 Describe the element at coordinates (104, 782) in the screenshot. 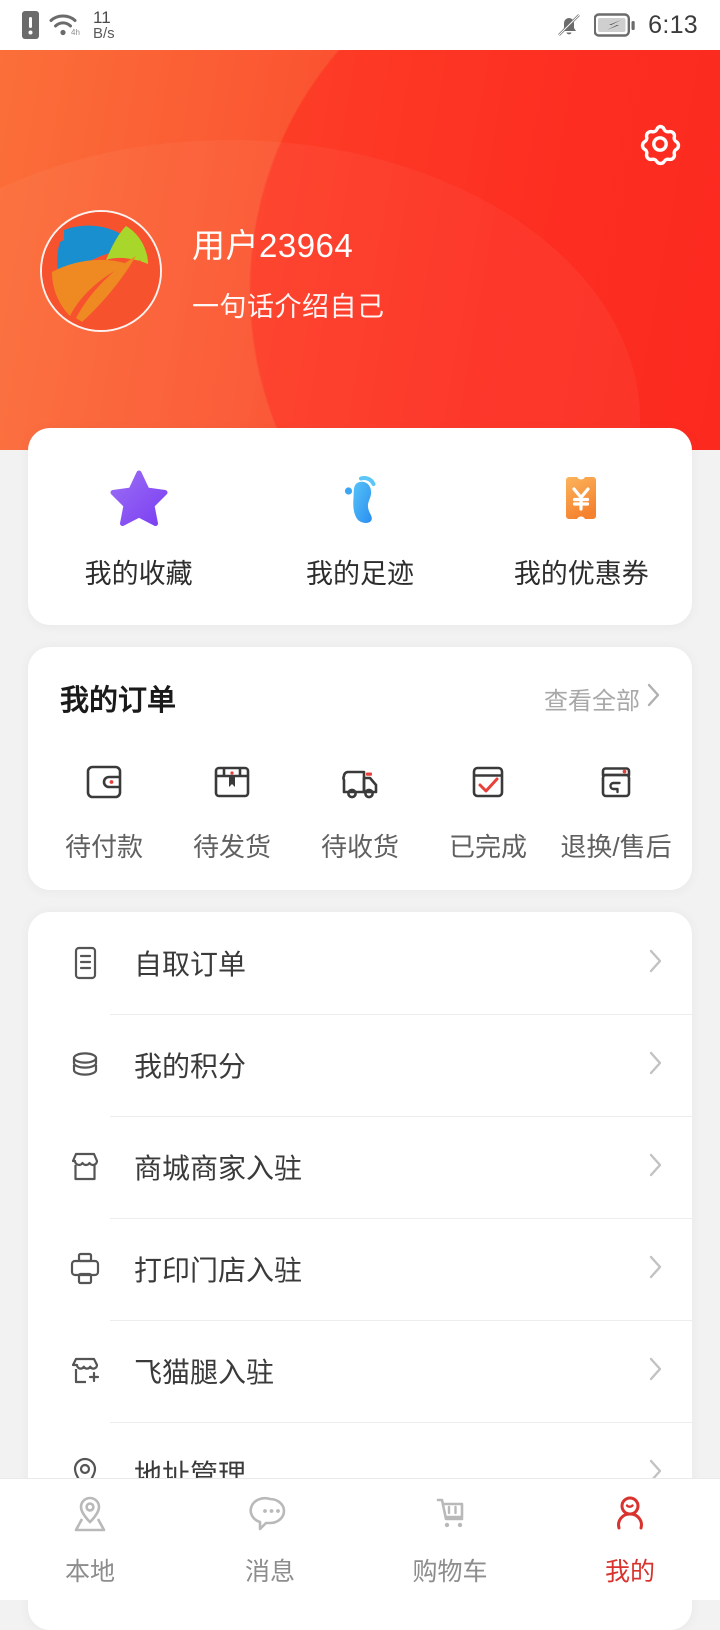

I see `wallet-icon` at that location.